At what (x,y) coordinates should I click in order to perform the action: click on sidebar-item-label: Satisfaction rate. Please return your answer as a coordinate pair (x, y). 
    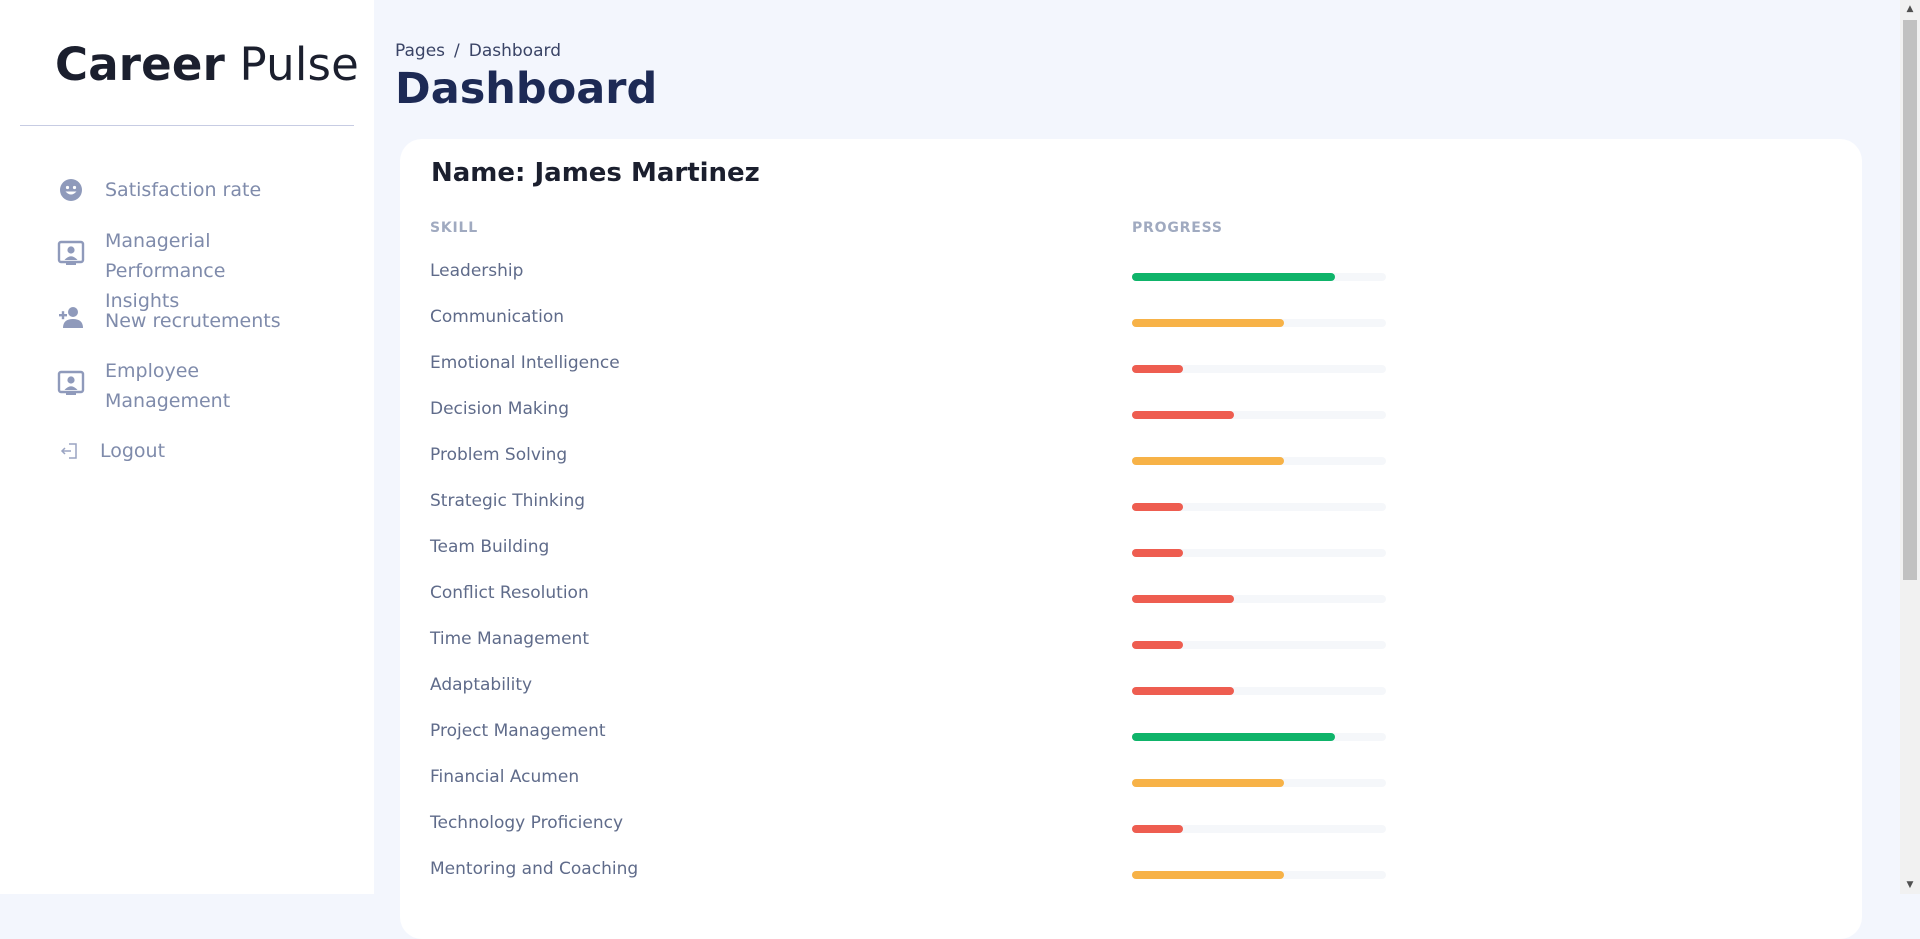
    Looking at the image, I should click on (183, 190).